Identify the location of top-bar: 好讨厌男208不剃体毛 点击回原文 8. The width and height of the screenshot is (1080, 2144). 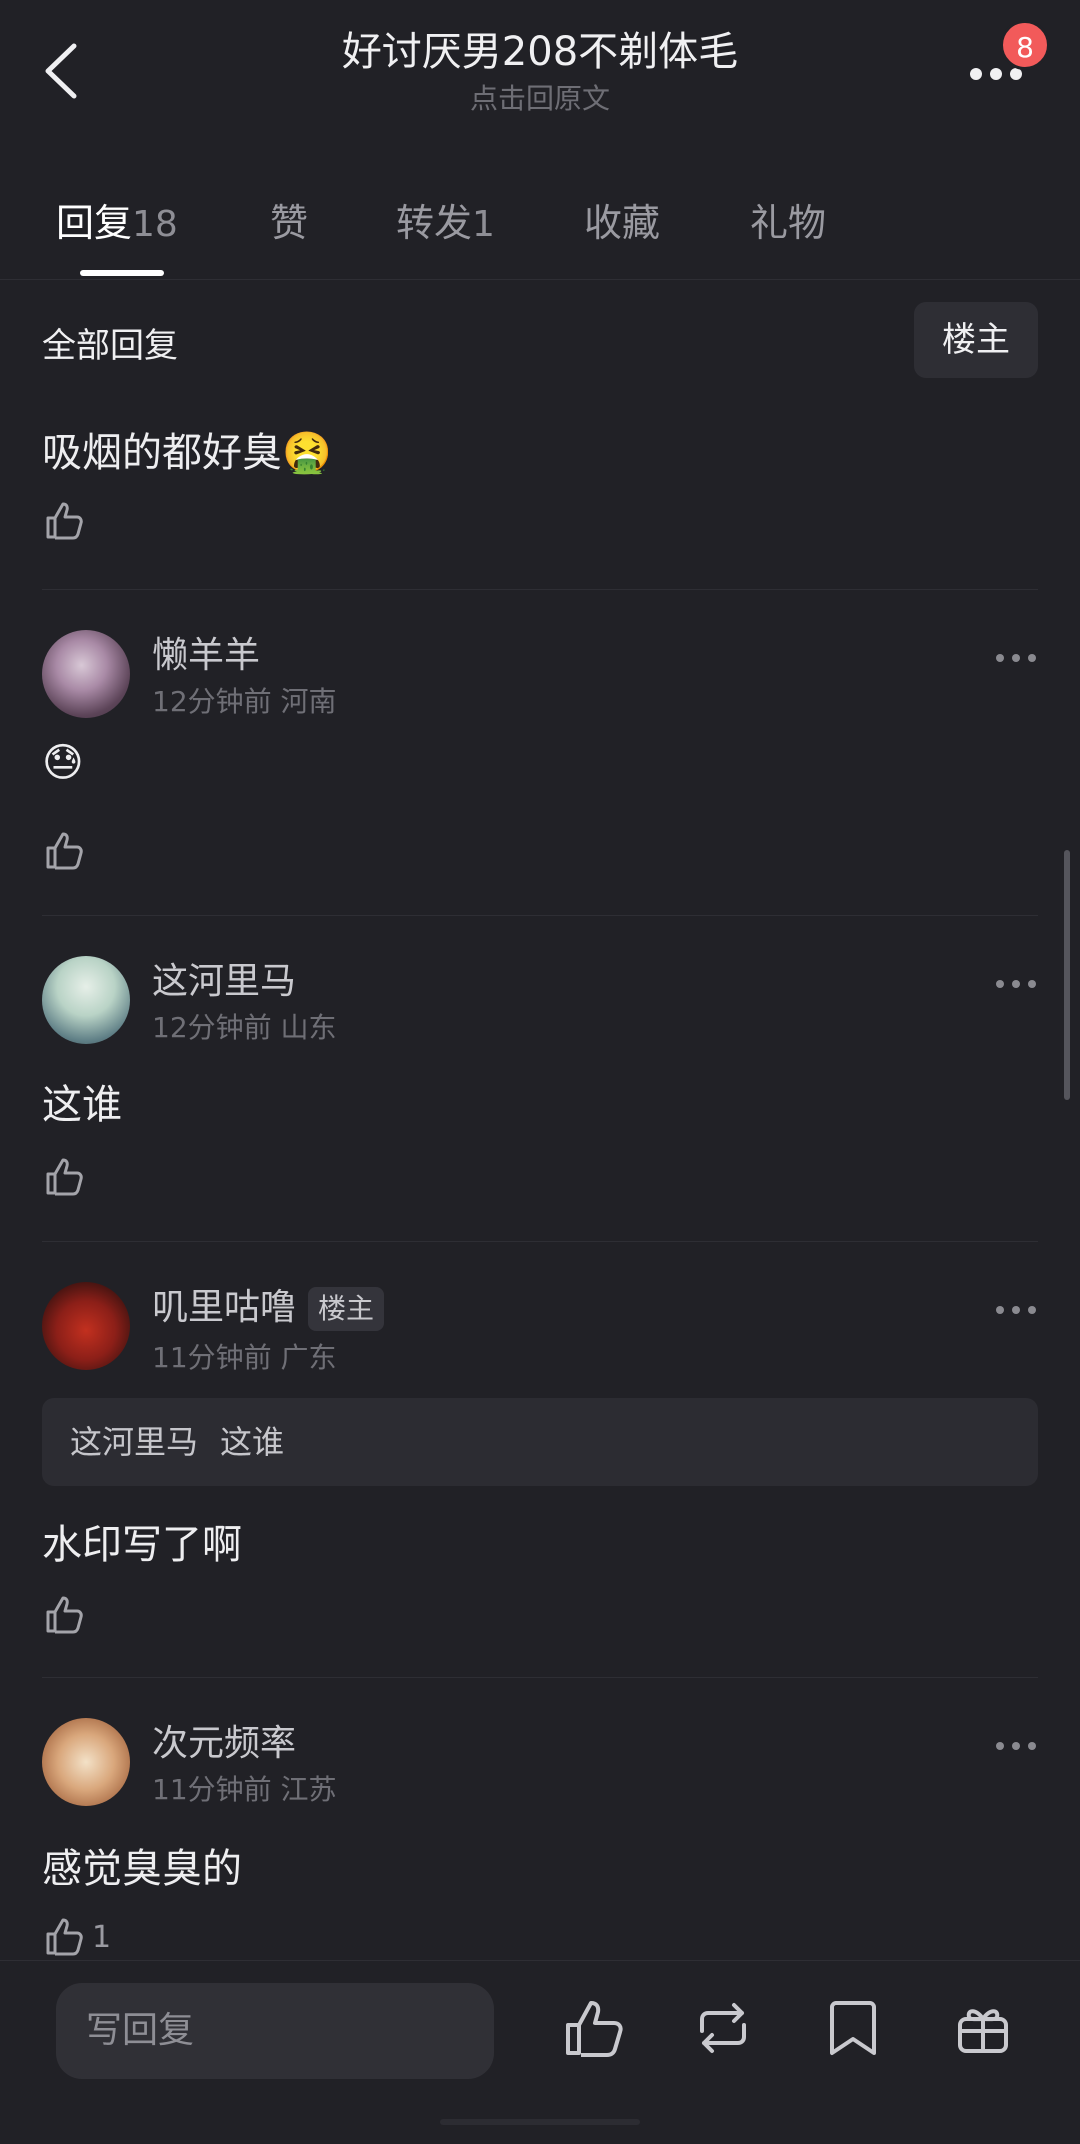
(540, 75).